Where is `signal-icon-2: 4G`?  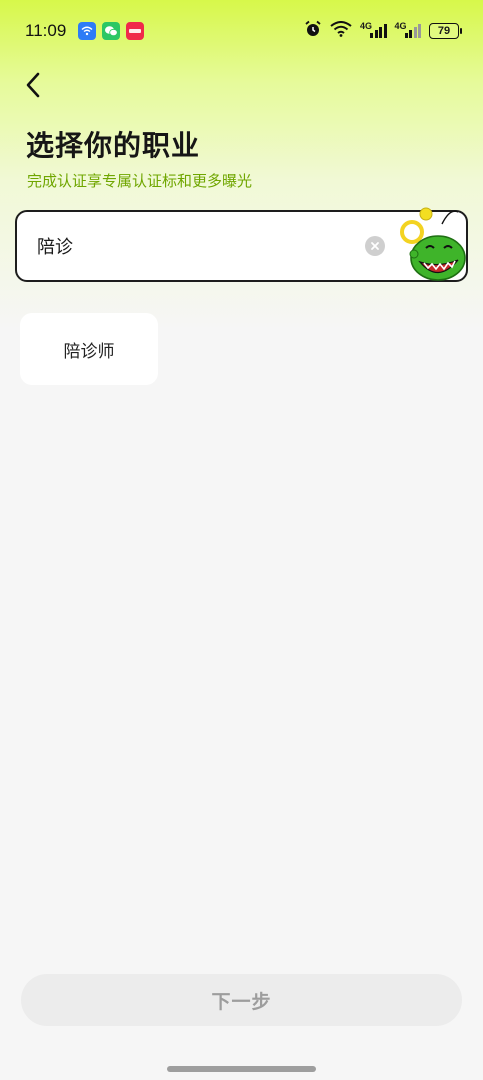
signal-icon-2: 4G is located at coordinates (407, 29).